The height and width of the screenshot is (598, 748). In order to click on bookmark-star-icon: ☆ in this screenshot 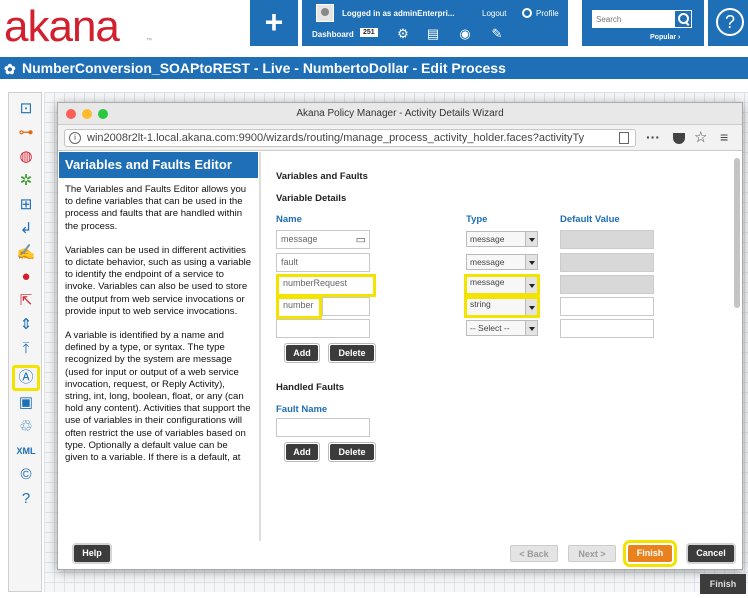, I will do `click(700, 137)`.